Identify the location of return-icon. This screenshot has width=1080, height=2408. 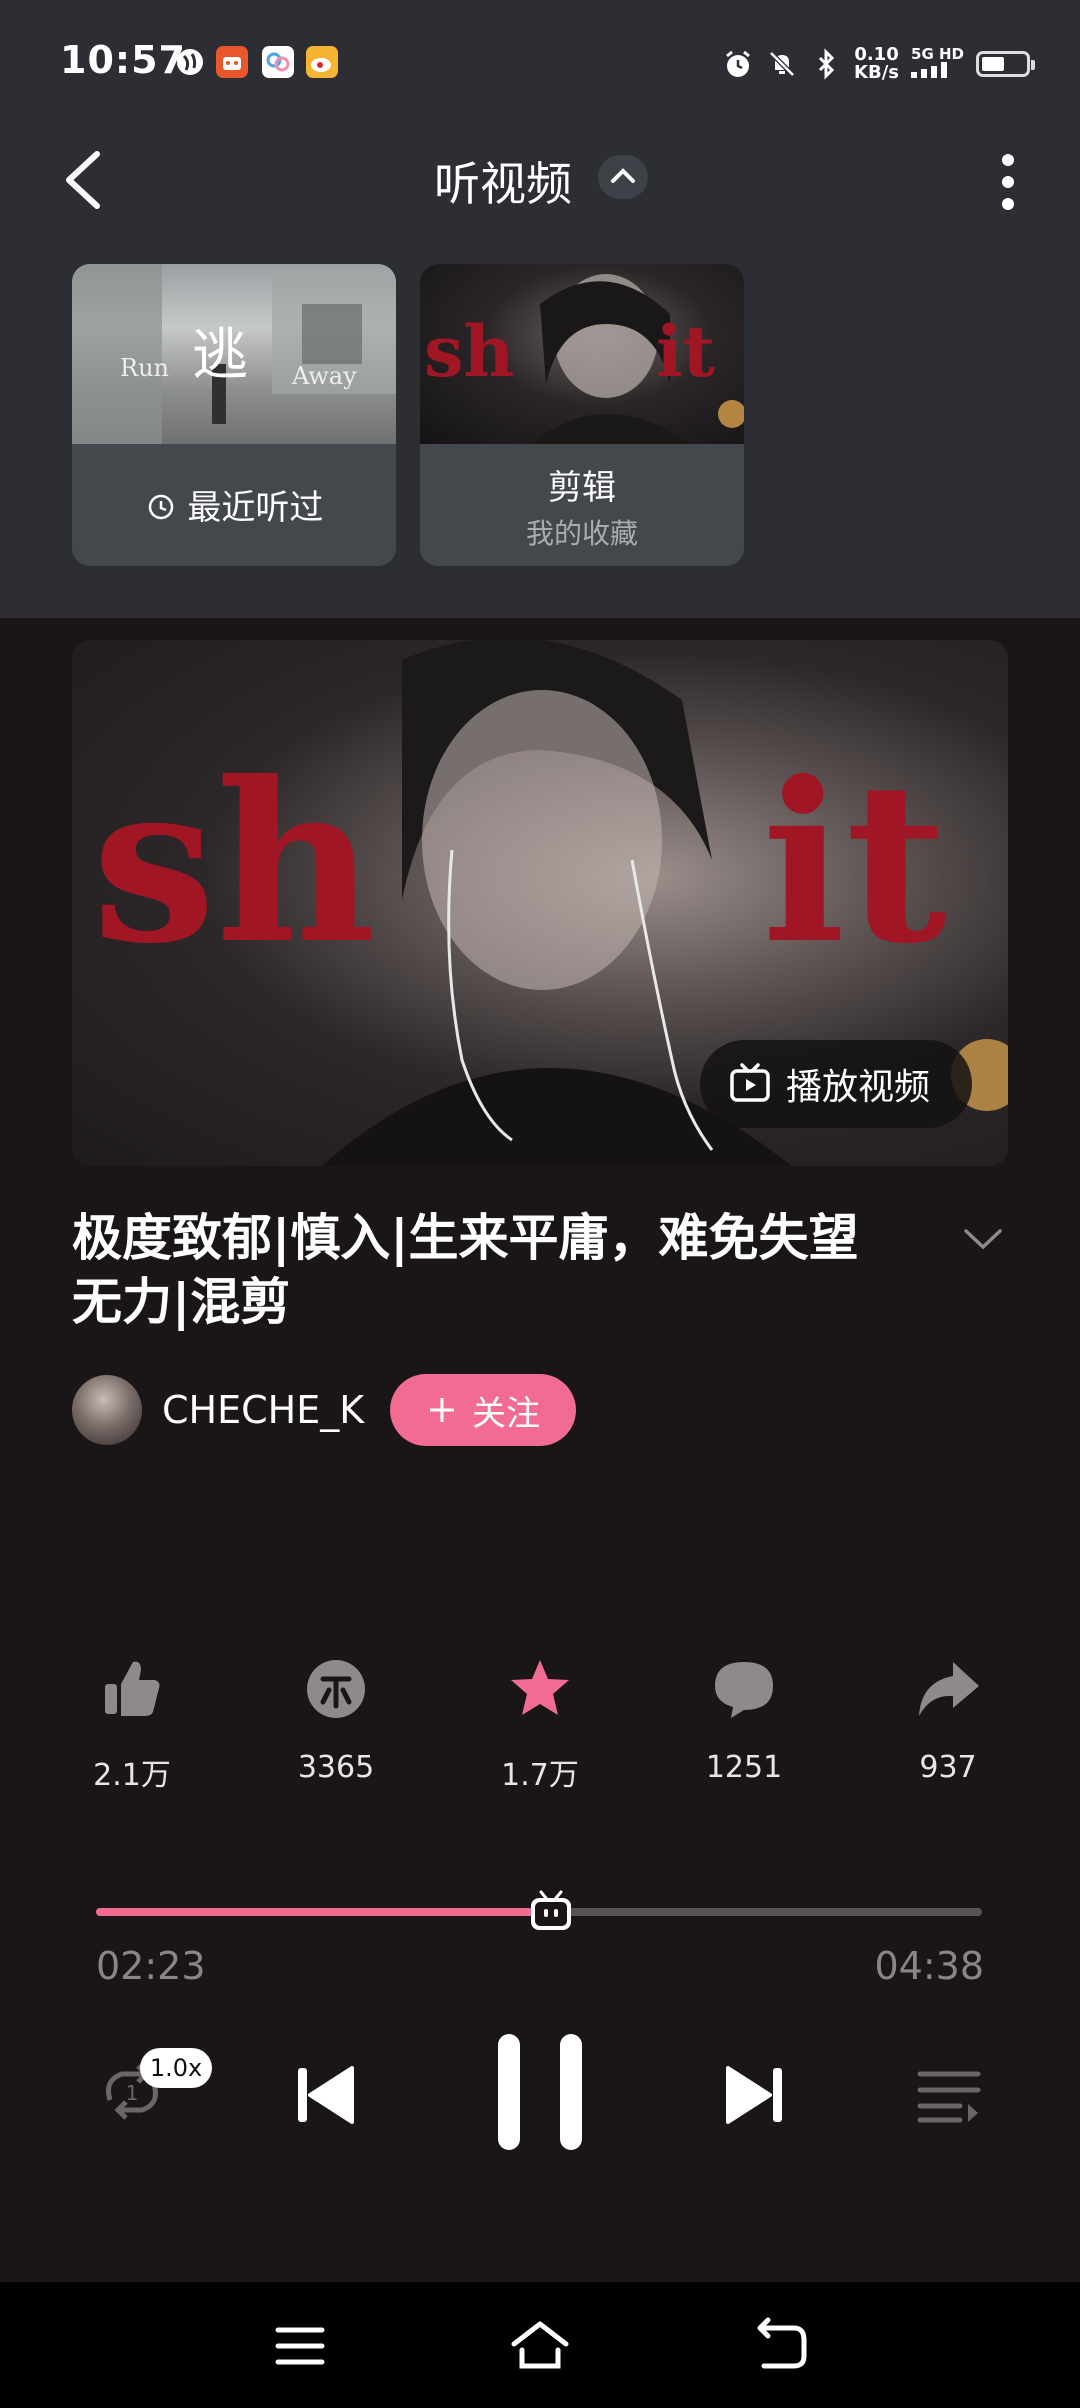
(782, 2343).